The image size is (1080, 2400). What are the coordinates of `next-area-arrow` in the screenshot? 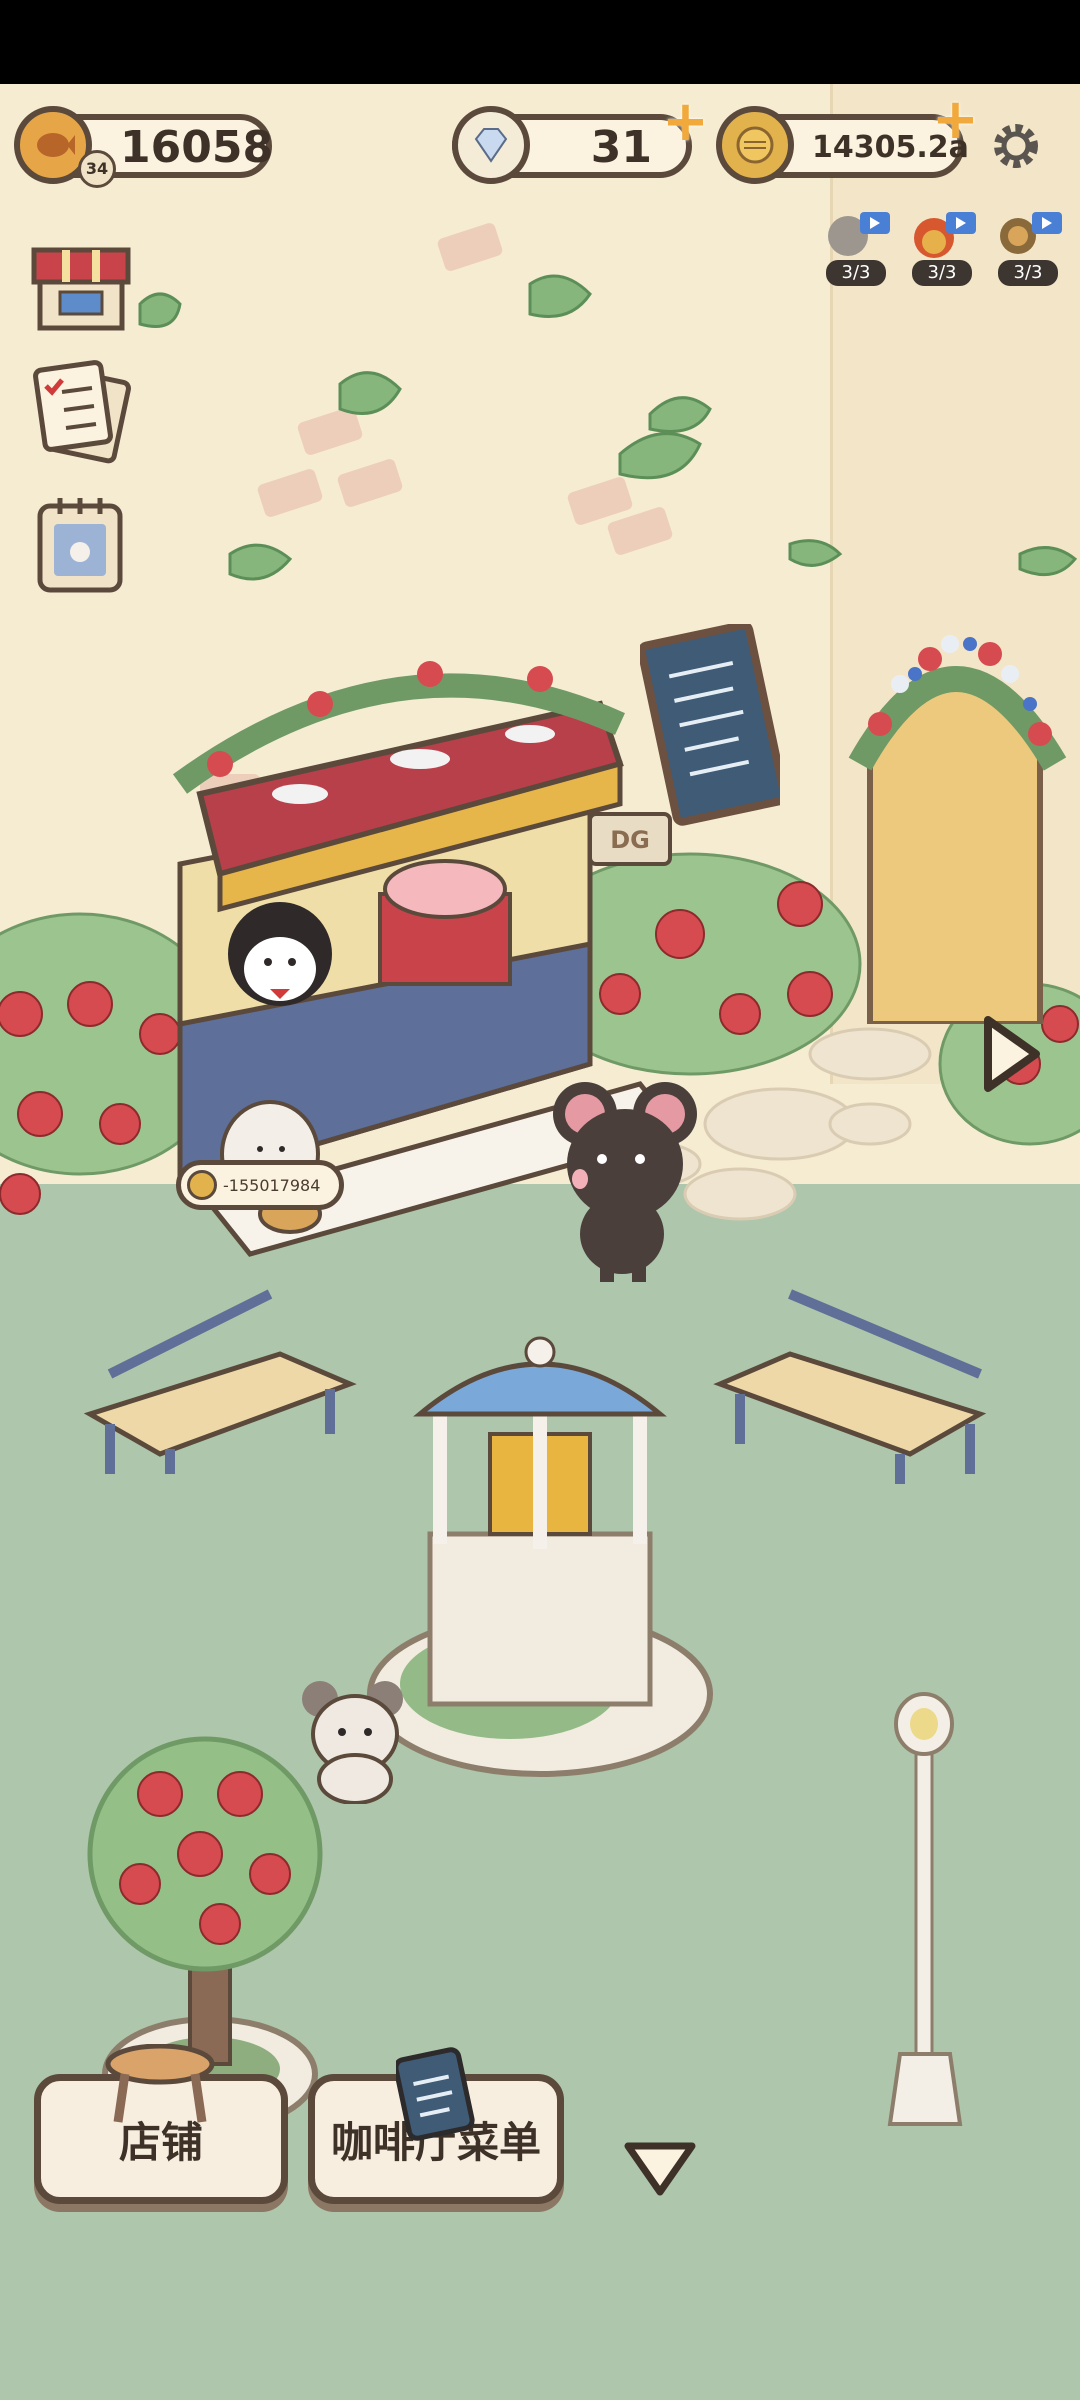 It's located at (1010, 1054).